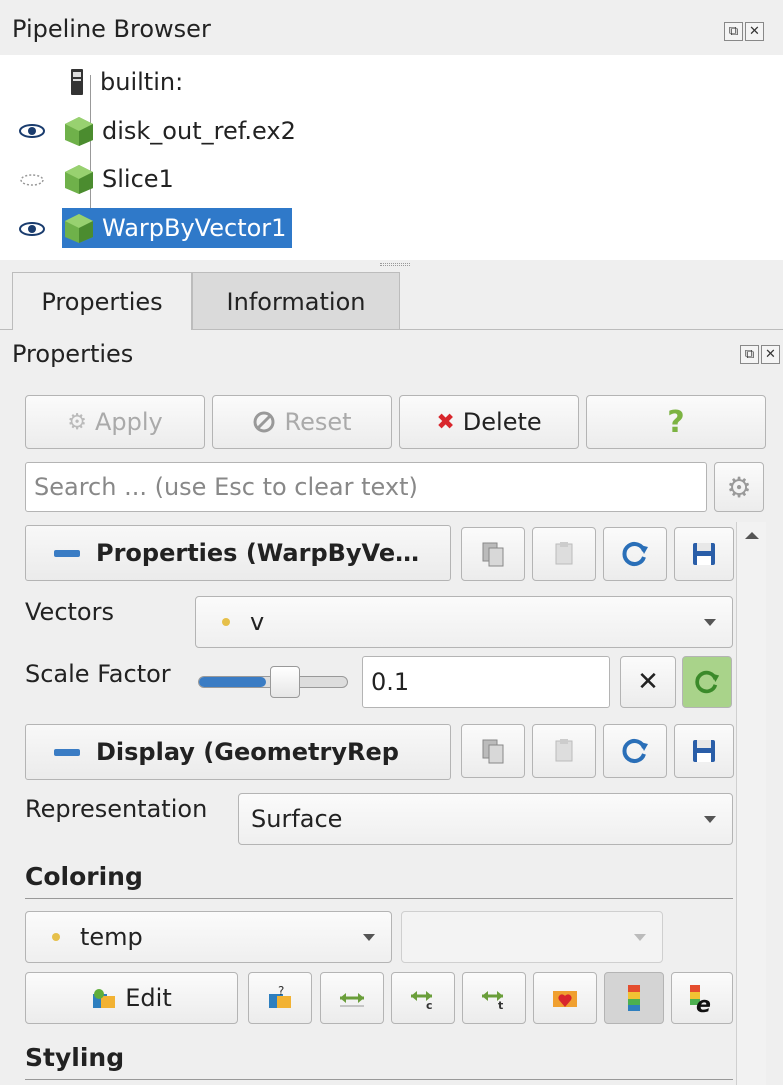 Image resolution: width=783 pixels, height=1085 pixels. Describe the element at coordinates (32, 180) in the screenshot. I see `eye-hidden-icon` at that location.